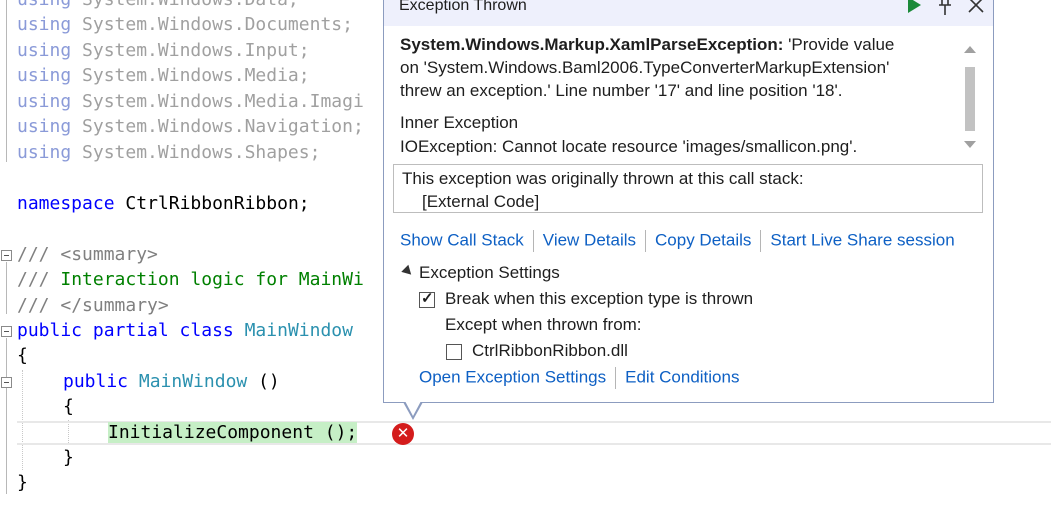 The image size is (1051, 505). I want to click on show-call-stack-link: Show Call Stack, so click(462, 239).